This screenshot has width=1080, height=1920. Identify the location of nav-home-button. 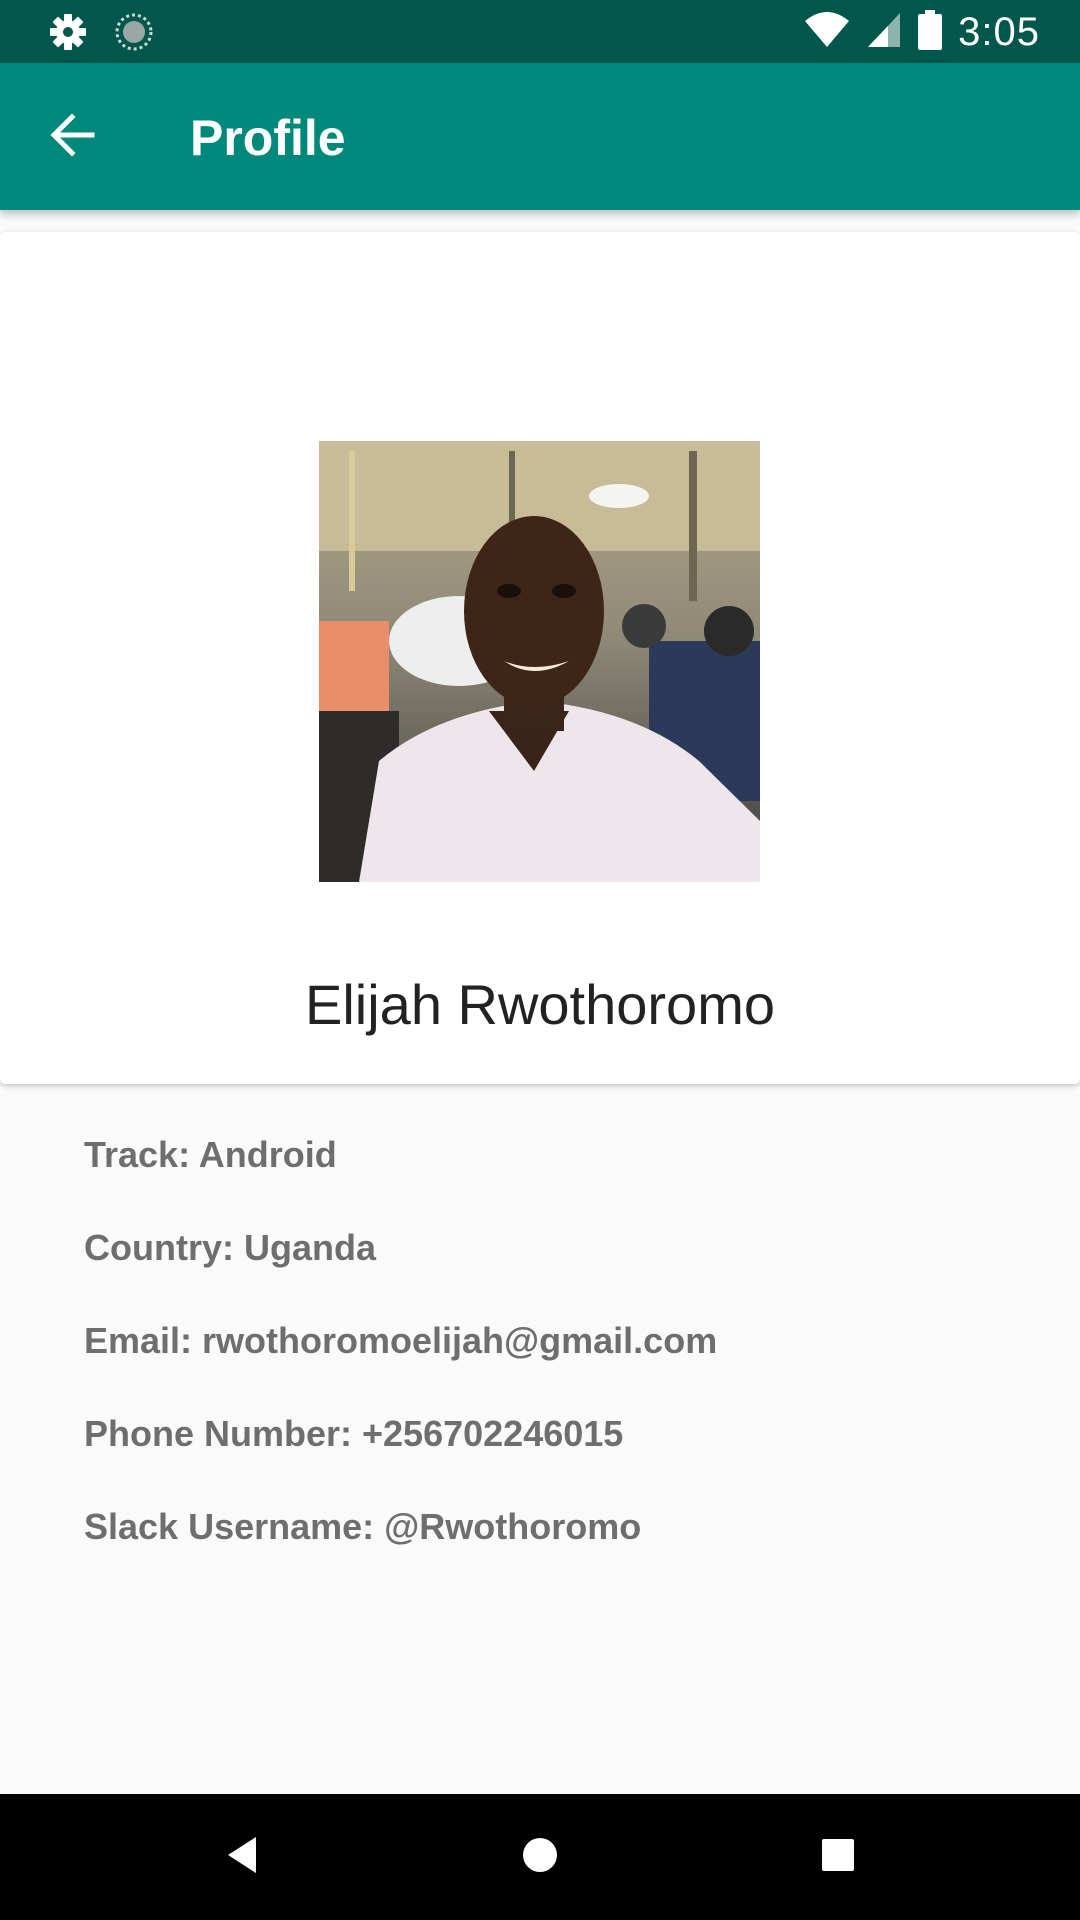
(540, 1857).